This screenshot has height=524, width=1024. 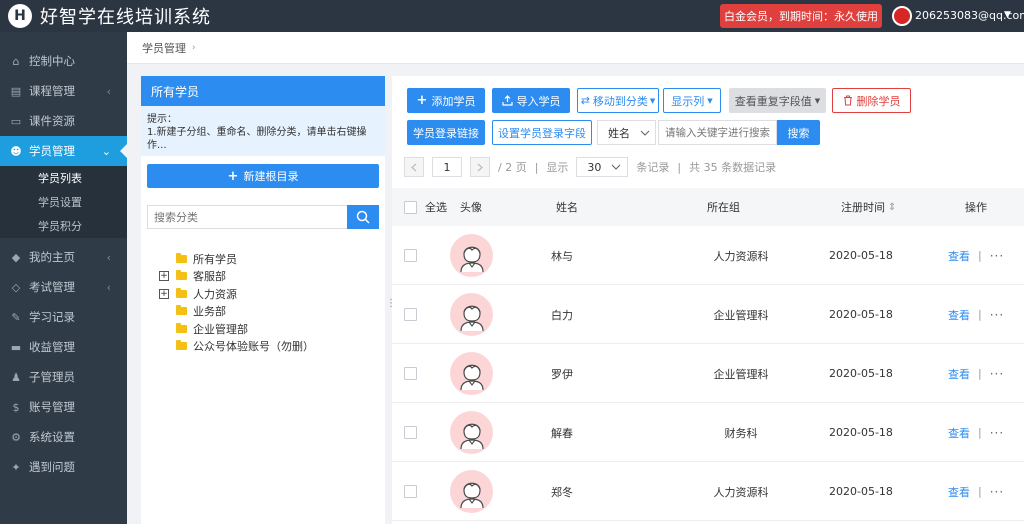 What do you see at coordinates (585, 100) in the screenshot?
I see `swap-icon: ⇄` at bounding box center [585, 100].